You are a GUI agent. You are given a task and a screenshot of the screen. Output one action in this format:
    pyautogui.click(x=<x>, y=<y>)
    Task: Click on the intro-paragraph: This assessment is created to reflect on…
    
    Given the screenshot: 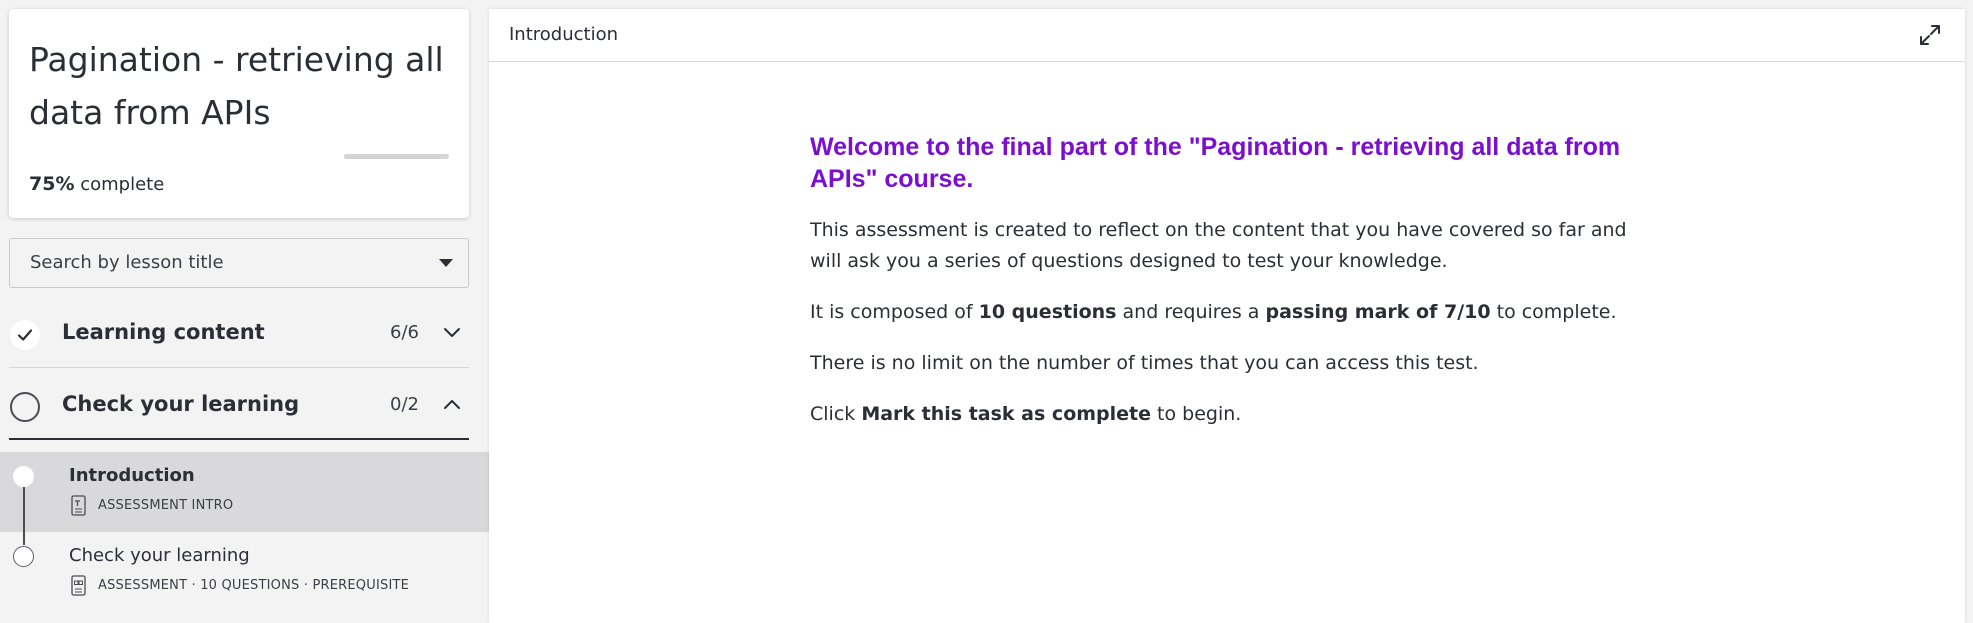 What is the action you would take?
    pyautogui.click(x=1218, y=245)
    